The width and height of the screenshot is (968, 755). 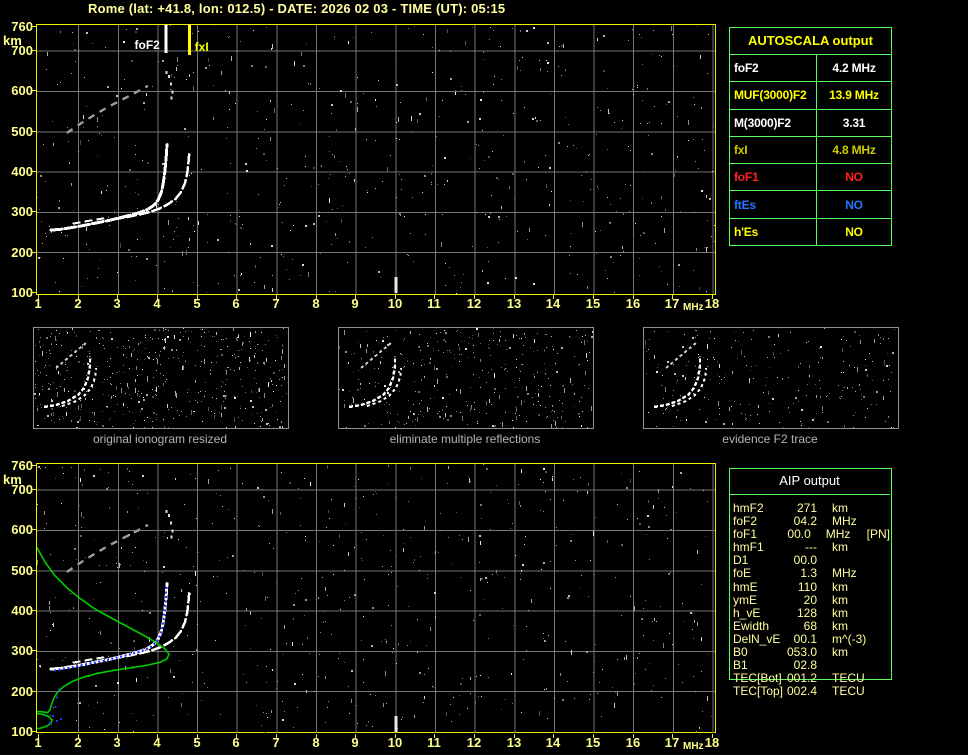 What do you see at coordinates (848, 691) in the screenshot?
I see `aip-cell-u: TECU` at bounding box center [848, 691].